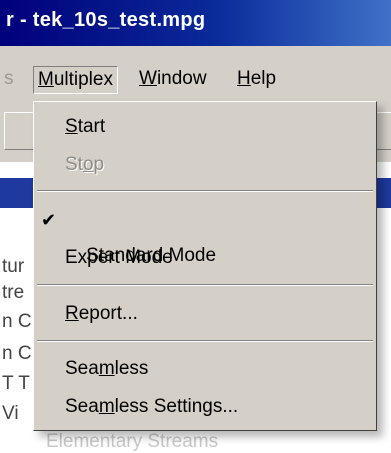 This screenshot has height=453, width=391. What do you see at coordinates (181, 78) in the screenshot?
I see `menu-window-rest: indow` at bounding box center [181, 78].